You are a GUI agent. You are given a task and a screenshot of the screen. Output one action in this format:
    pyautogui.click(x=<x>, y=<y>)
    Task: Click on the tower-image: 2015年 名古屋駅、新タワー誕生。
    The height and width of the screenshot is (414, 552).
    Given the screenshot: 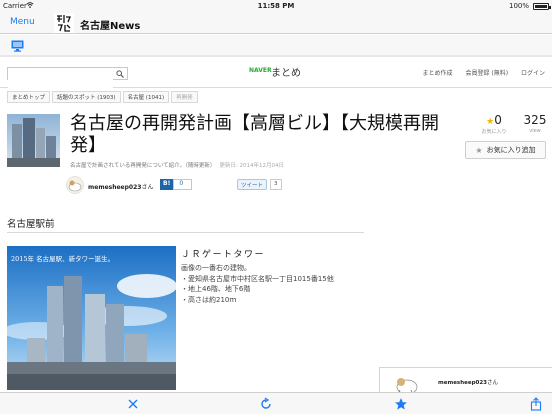 What is the action you would take?
    pyautogui.click(x=91, y=318)
    